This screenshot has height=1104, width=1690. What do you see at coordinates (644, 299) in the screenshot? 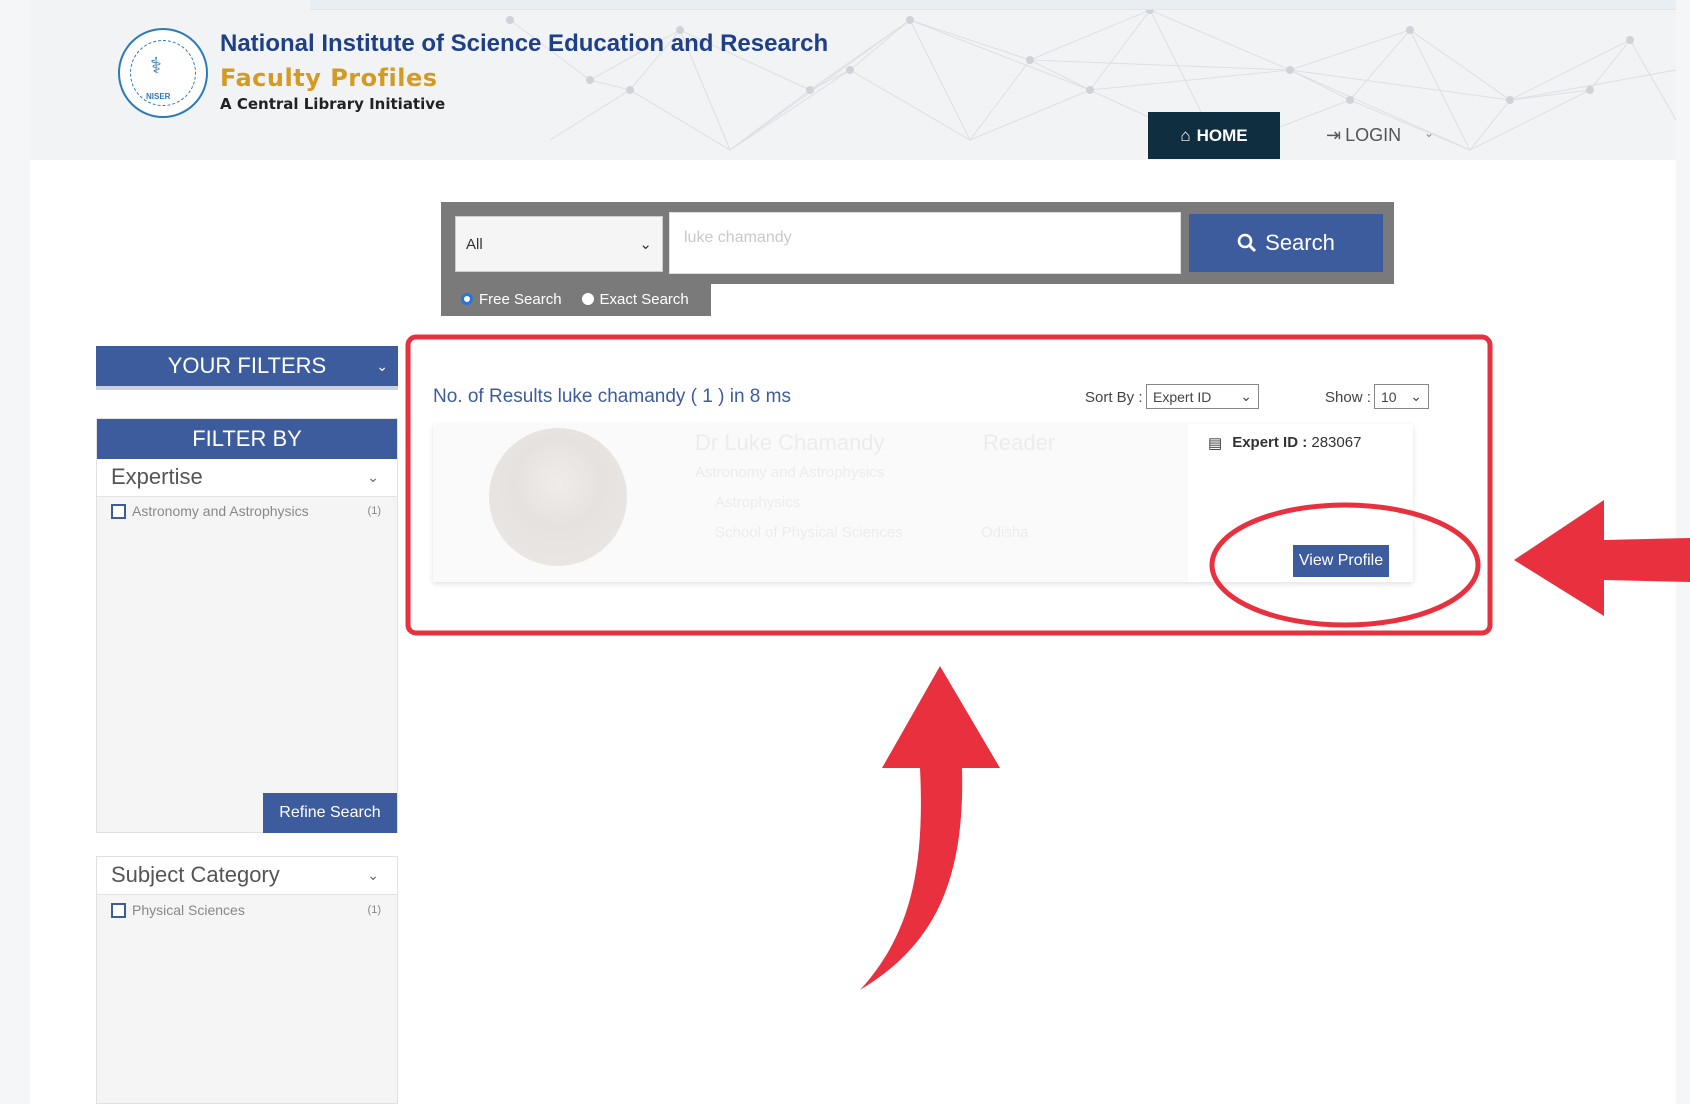
I see `exact-search-label: Exact Search` at bounding box center [644, 299].